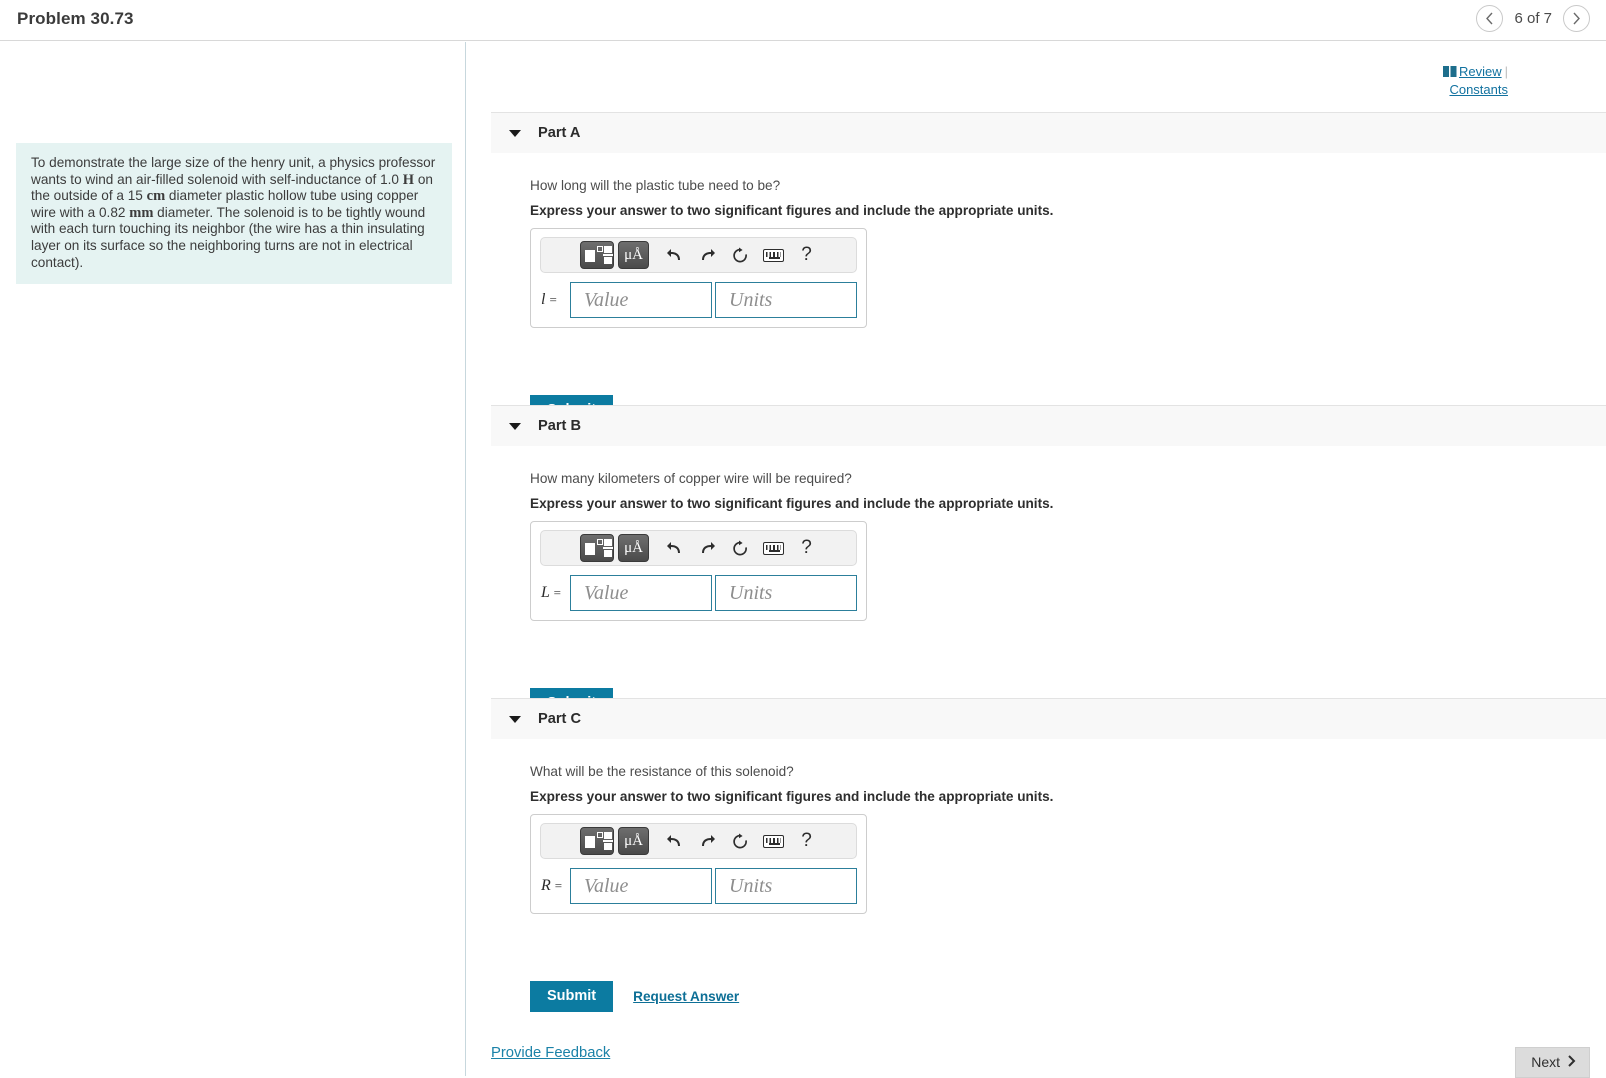  I want to click on value-input-c, so click(641, 886).